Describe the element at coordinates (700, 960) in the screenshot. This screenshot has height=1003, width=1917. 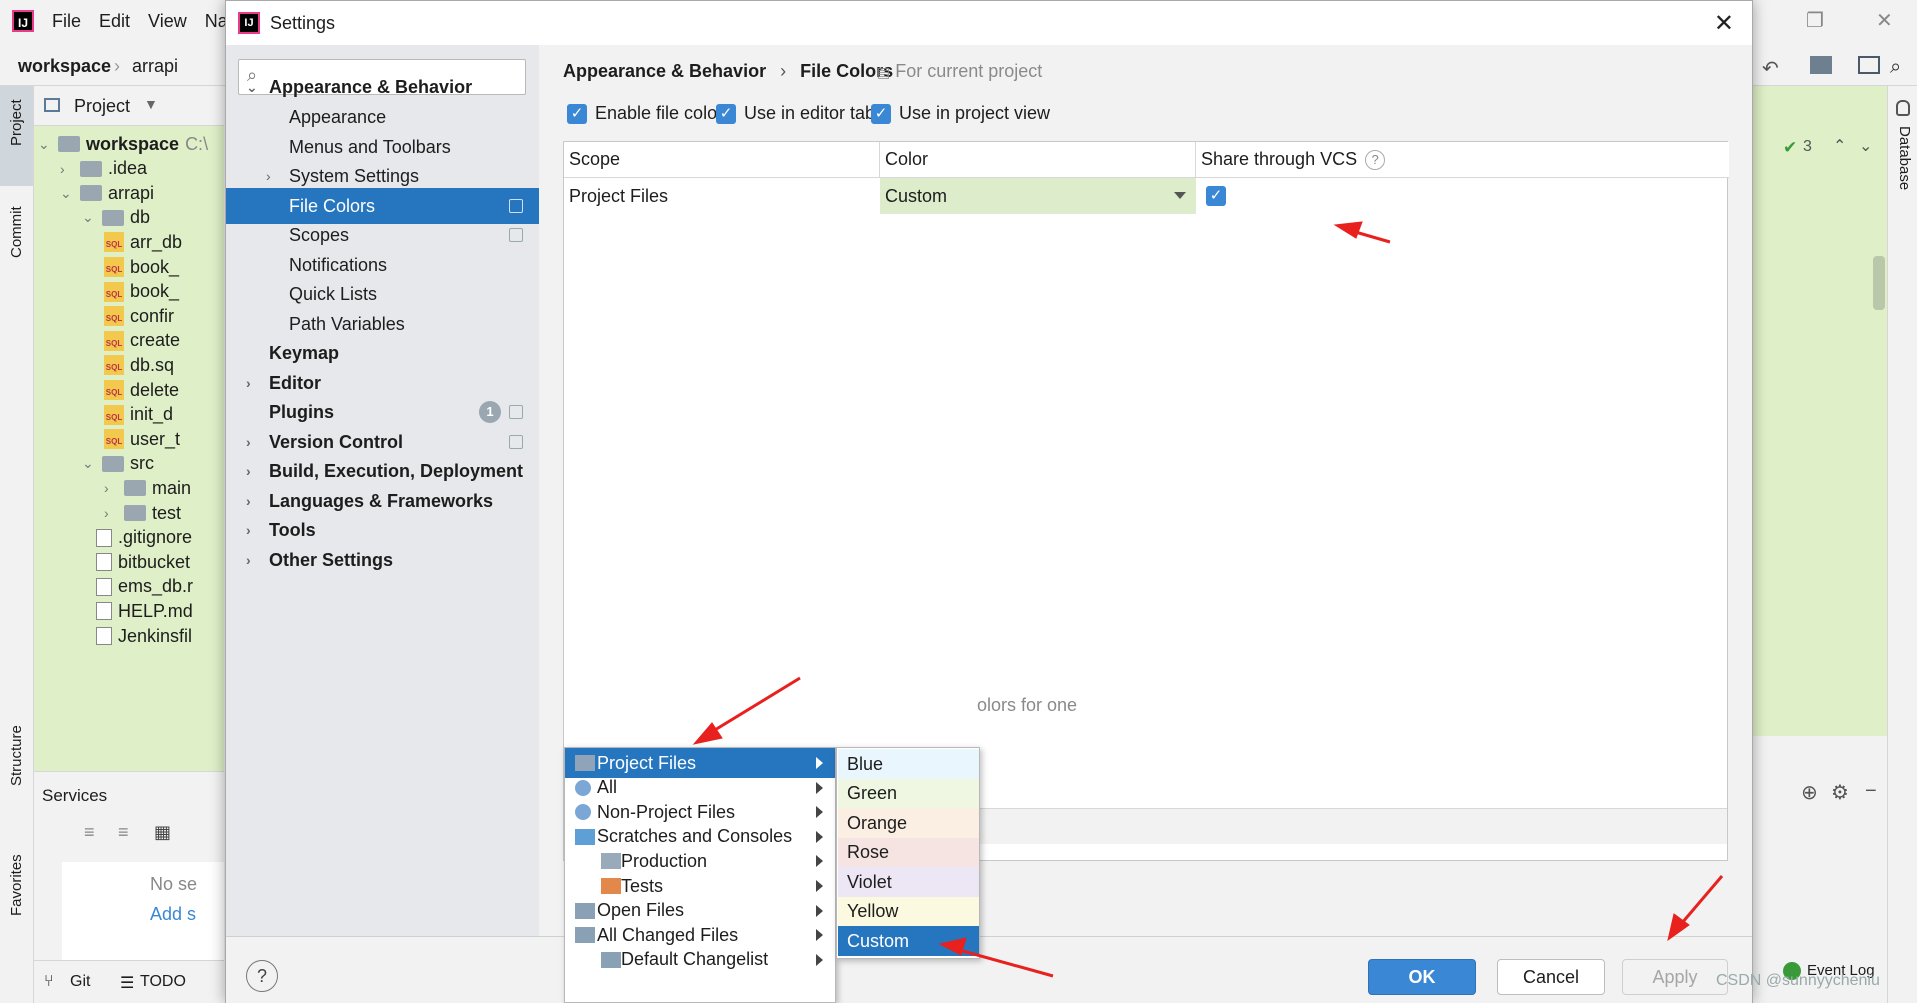
I see `scope-menu-item: Default Changelist` at that location.